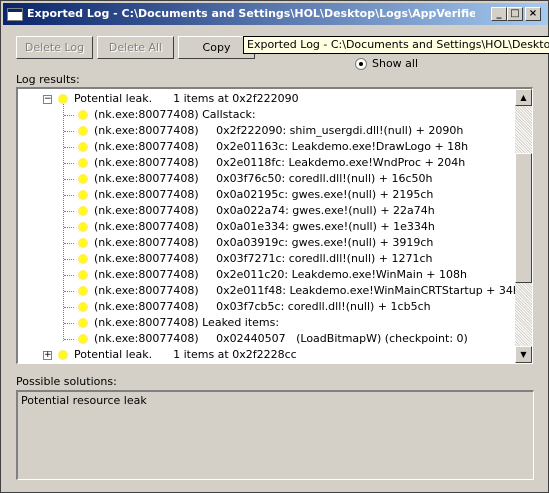 The width and height of the screenshot is (549, 493). I want to click on maximize-button: □, so click(515, 14).